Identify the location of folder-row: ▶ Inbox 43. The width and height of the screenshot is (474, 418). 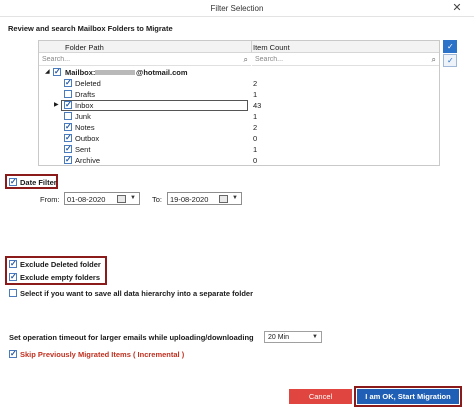
(239, 105).